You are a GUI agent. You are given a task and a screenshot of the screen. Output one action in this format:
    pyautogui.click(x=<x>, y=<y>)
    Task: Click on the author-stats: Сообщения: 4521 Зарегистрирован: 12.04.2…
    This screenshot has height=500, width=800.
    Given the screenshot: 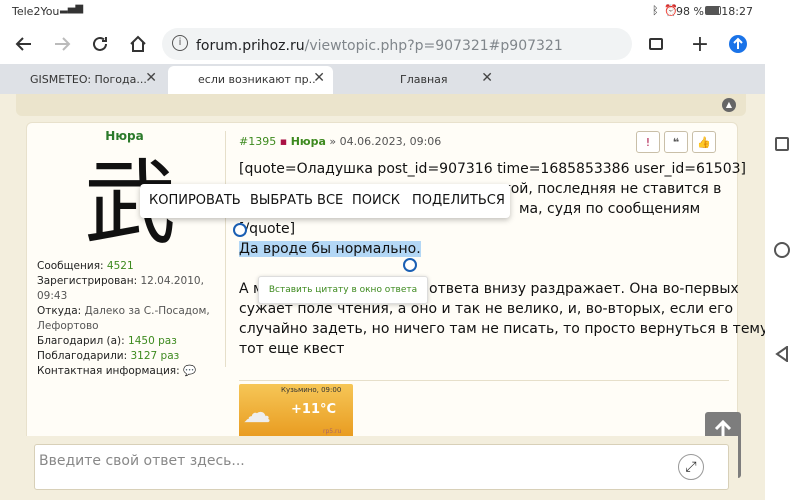 What is the action you would take?
    pyautogui.click(x=132, y=319)
    